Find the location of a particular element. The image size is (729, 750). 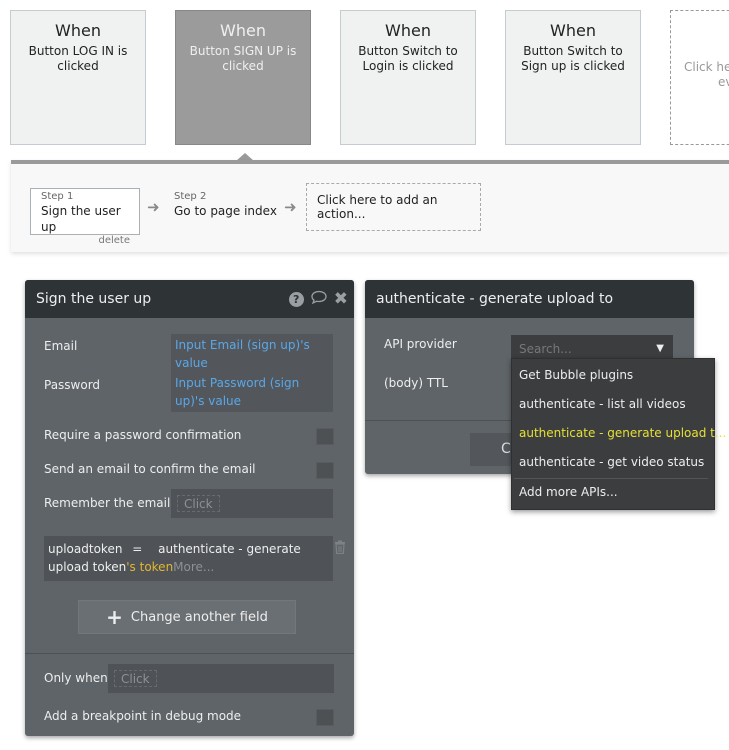

only-when-label: Only when is located at coordinates (76, 678).